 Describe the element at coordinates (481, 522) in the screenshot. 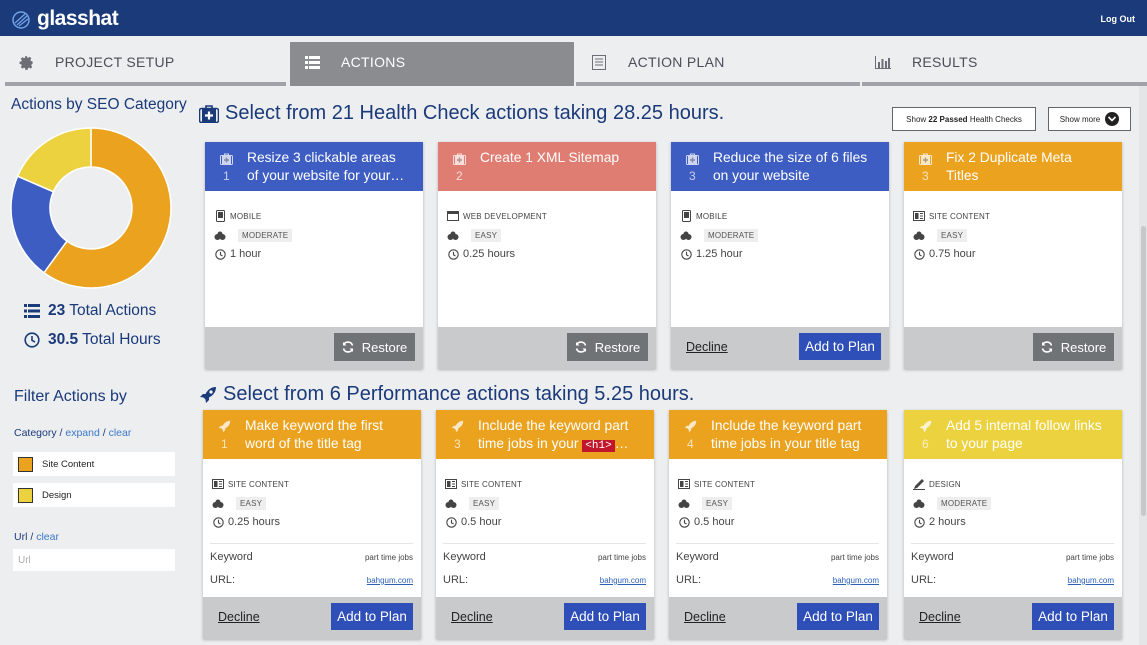

I see `hours-text: 0.5 hour` at that location.